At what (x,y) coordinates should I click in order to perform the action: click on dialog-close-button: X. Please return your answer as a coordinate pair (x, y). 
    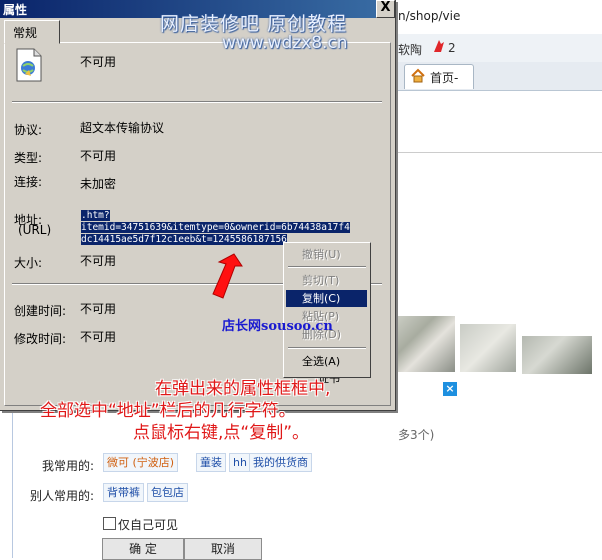
    Looking at the image, I should click on (385, 9).